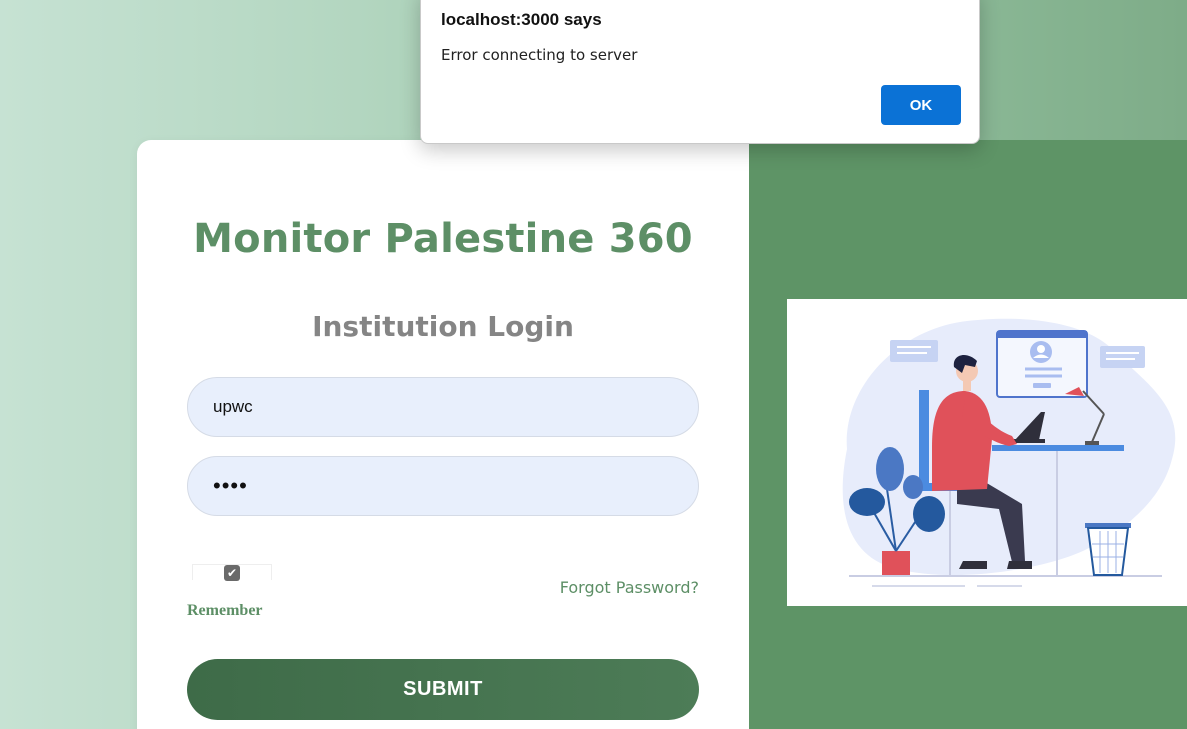 Image resolution: width=1187 pixels, height=729 pixels. I want to click on username-input, so click(443, 407).